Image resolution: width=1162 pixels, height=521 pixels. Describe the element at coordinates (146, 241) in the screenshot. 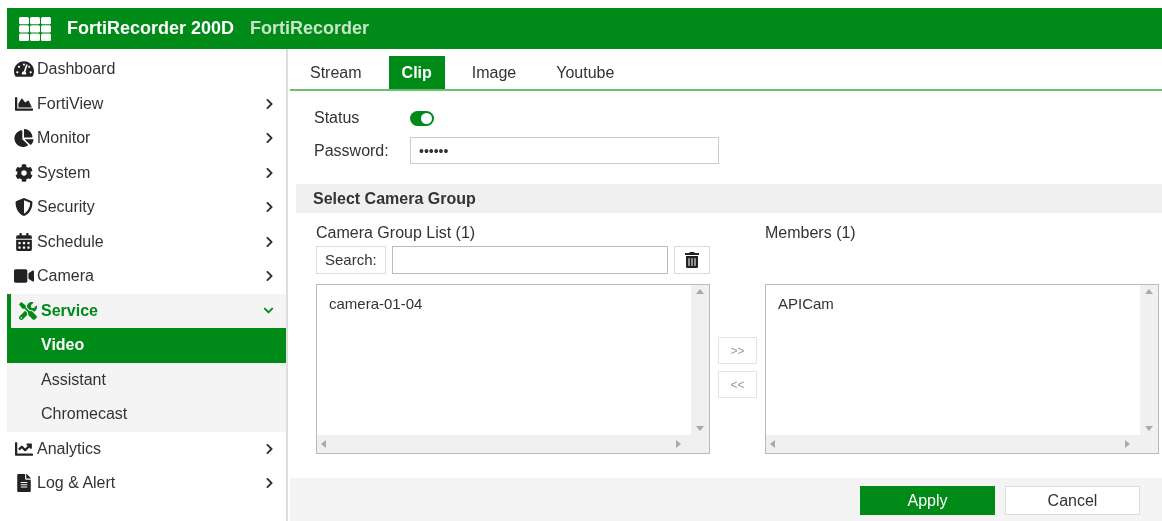

I see `sidebar-item: Schedule` at that location.